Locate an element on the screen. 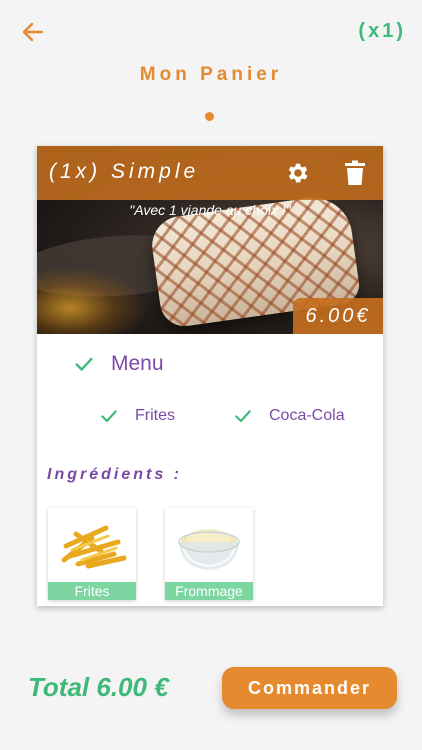 The image size is (422, 750). total-price: Total 6.00 € is located at coordinates (98, 687).